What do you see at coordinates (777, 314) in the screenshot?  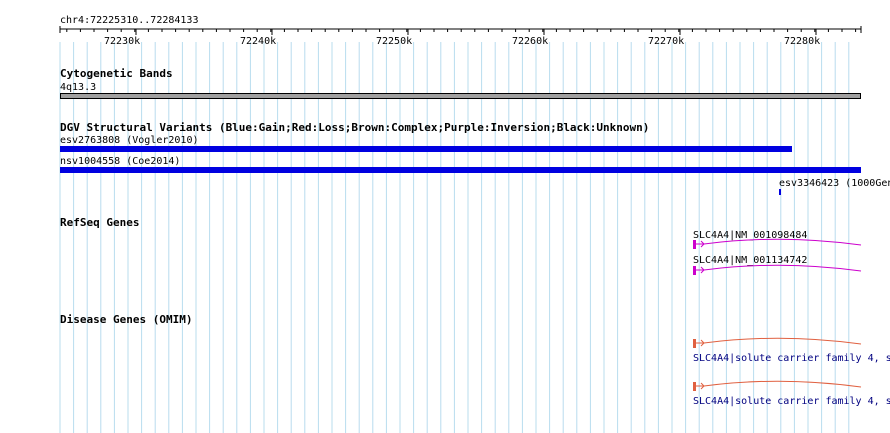 I see `gene-glyphs` at bounding box center [777, 314].